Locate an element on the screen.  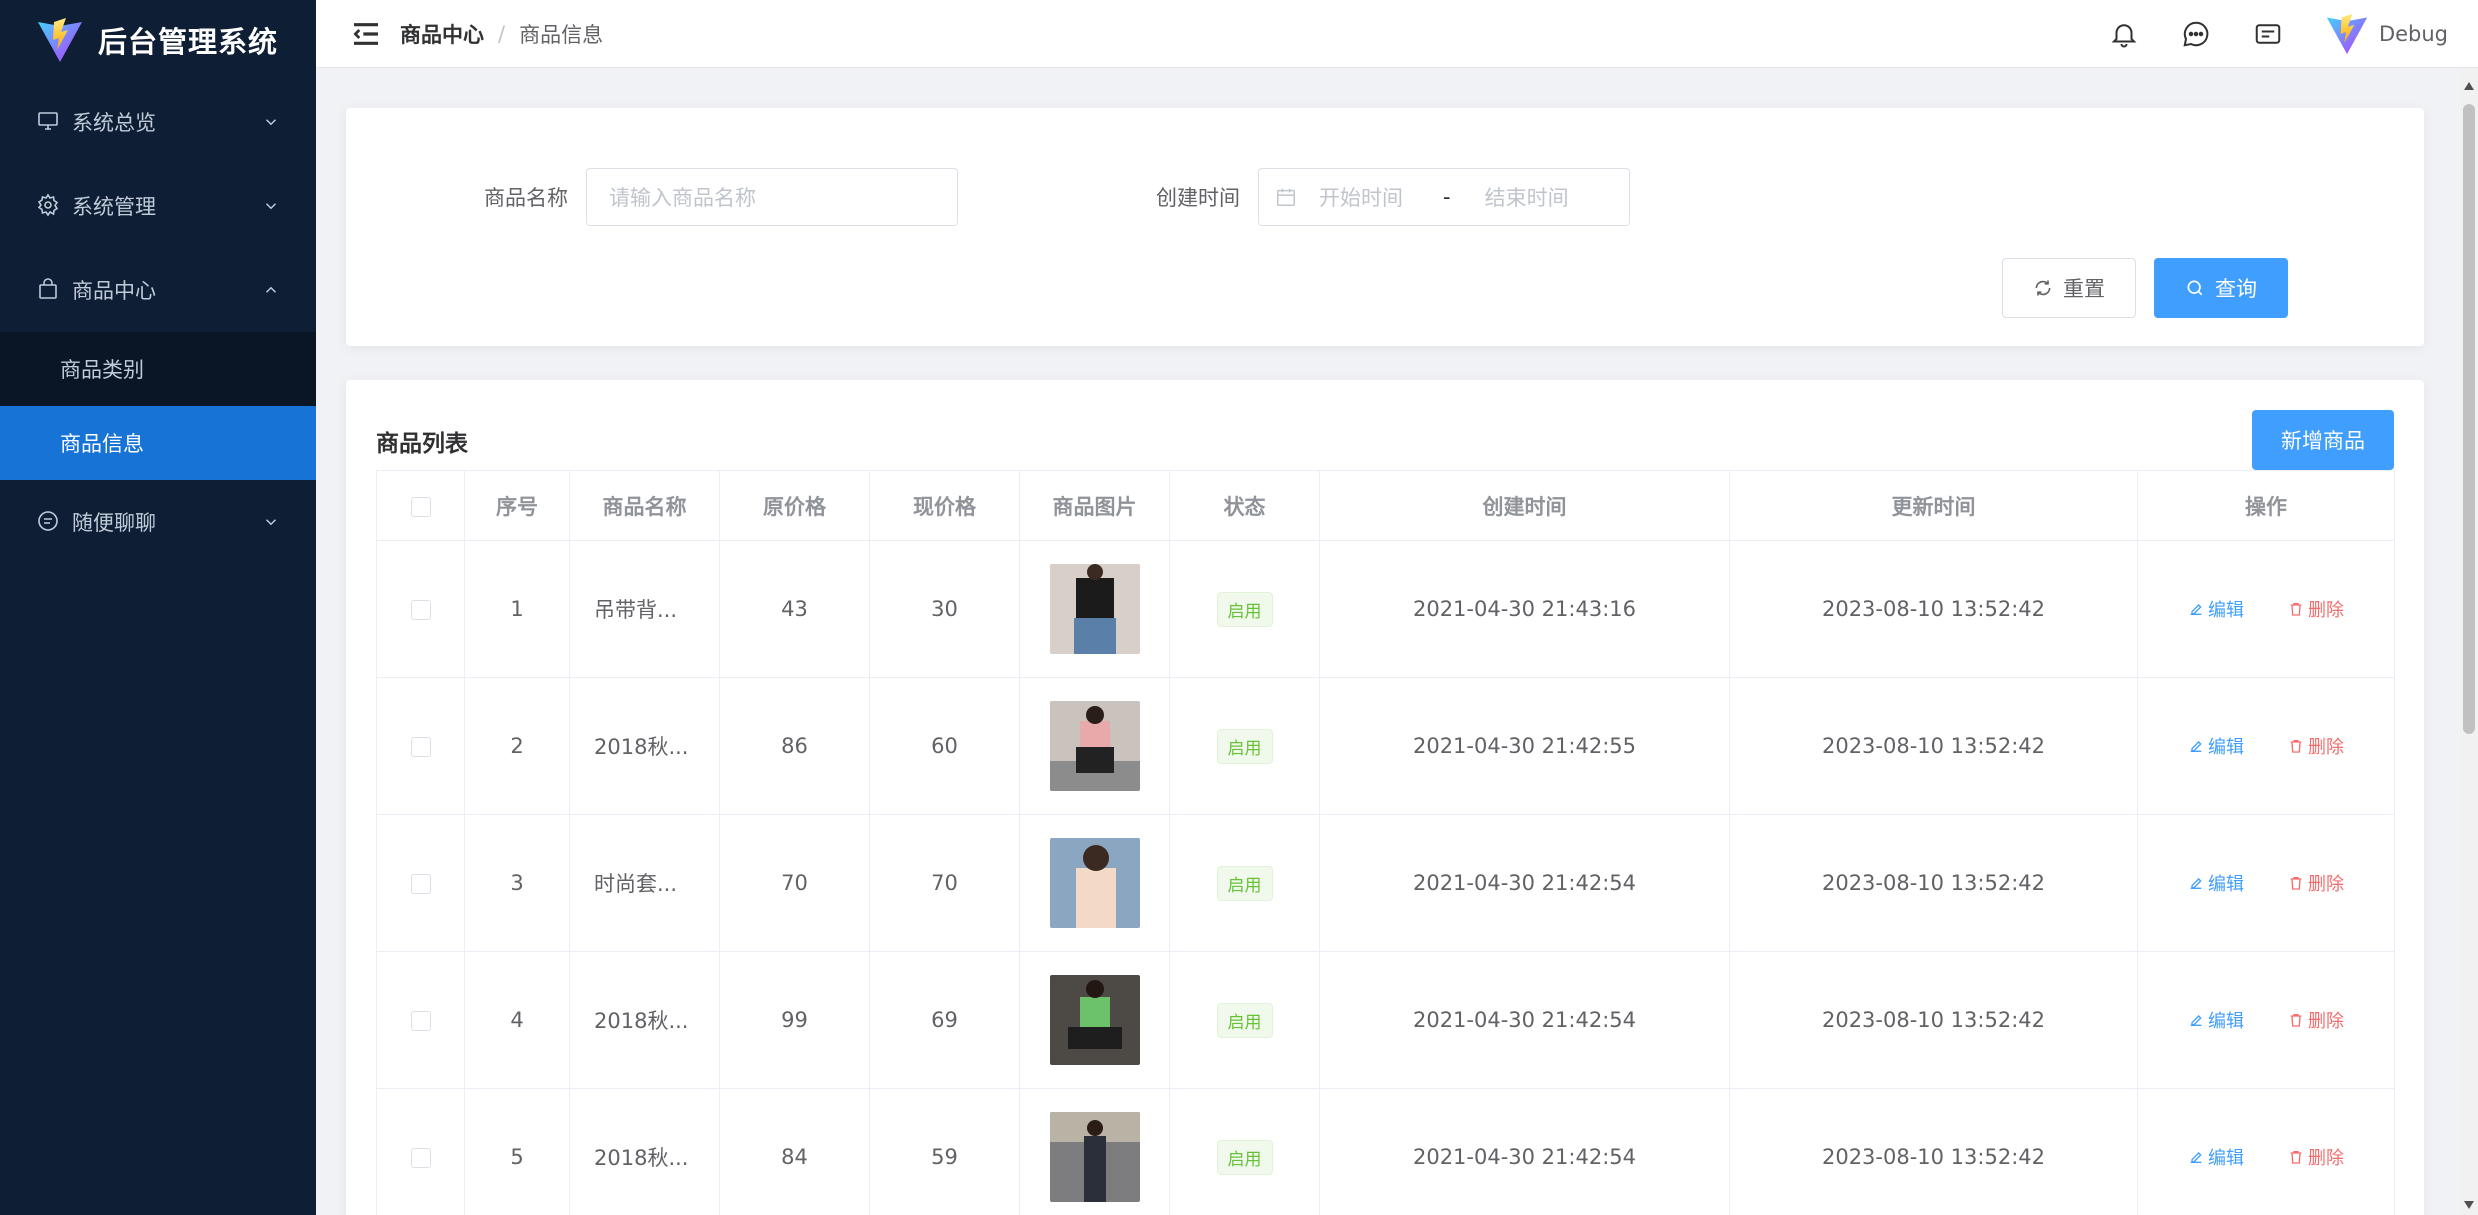
sidebar-item-goods-info: 商品信息 is located at coordinates (158, 443).